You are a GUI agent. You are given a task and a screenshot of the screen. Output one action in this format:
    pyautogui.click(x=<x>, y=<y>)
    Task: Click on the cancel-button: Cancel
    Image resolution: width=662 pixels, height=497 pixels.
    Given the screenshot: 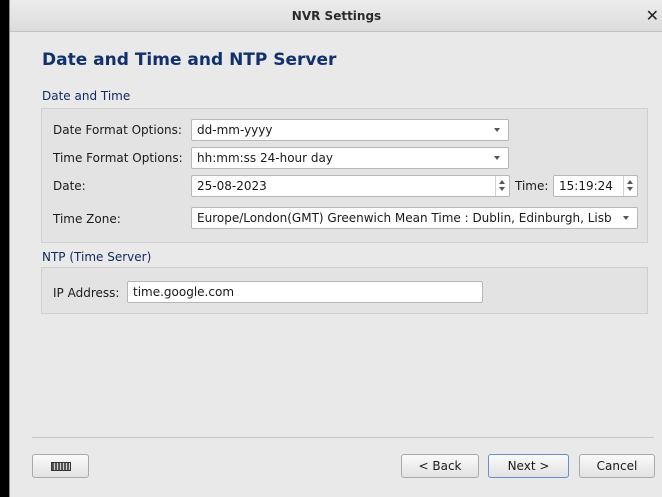 What is the action you would take?
    pyautogui.click(x=617, y=466)
    